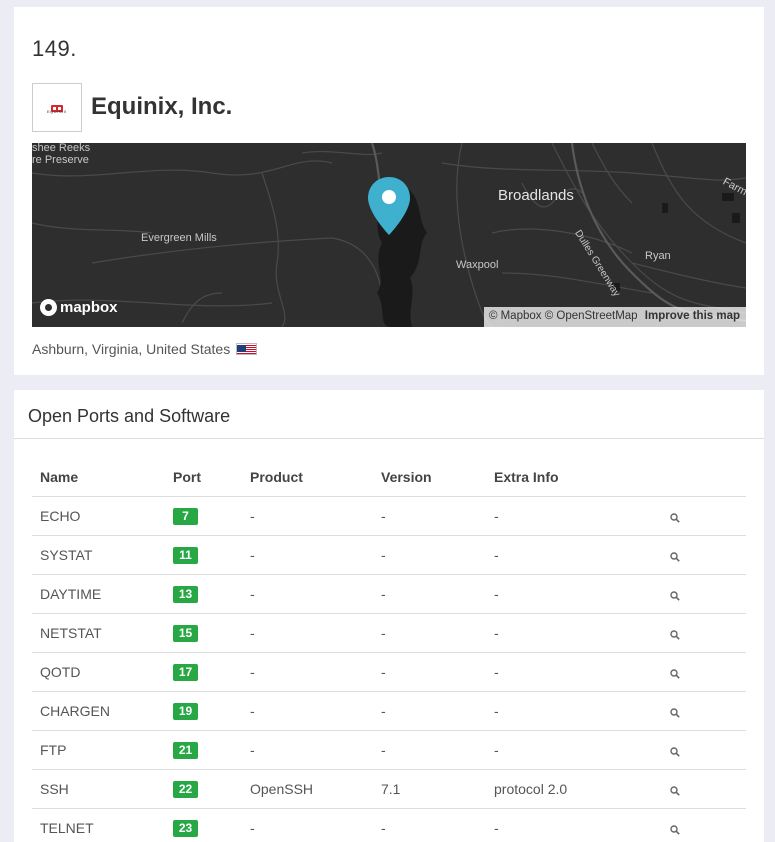 This screenshot has height=842, width=775. I want to click on attribution-text: © Mapbox © OpenStreetMap, so click(563, 316).